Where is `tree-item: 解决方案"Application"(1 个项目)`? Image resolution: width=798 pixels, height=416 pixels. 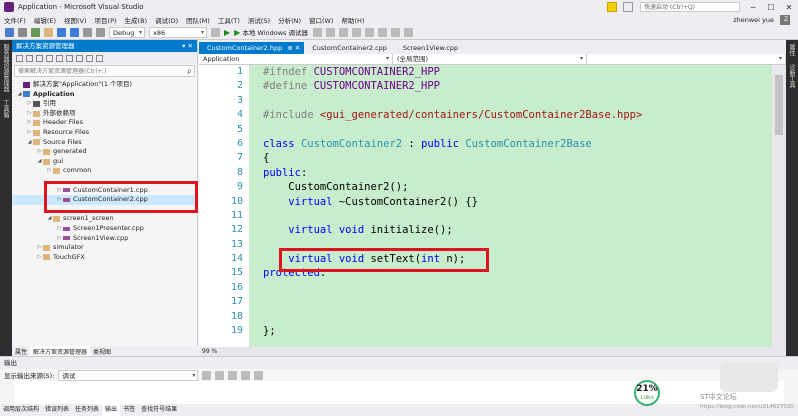
tree-item: 解决方案"Application"(1 个项目) is located at coordinates (104, 85).